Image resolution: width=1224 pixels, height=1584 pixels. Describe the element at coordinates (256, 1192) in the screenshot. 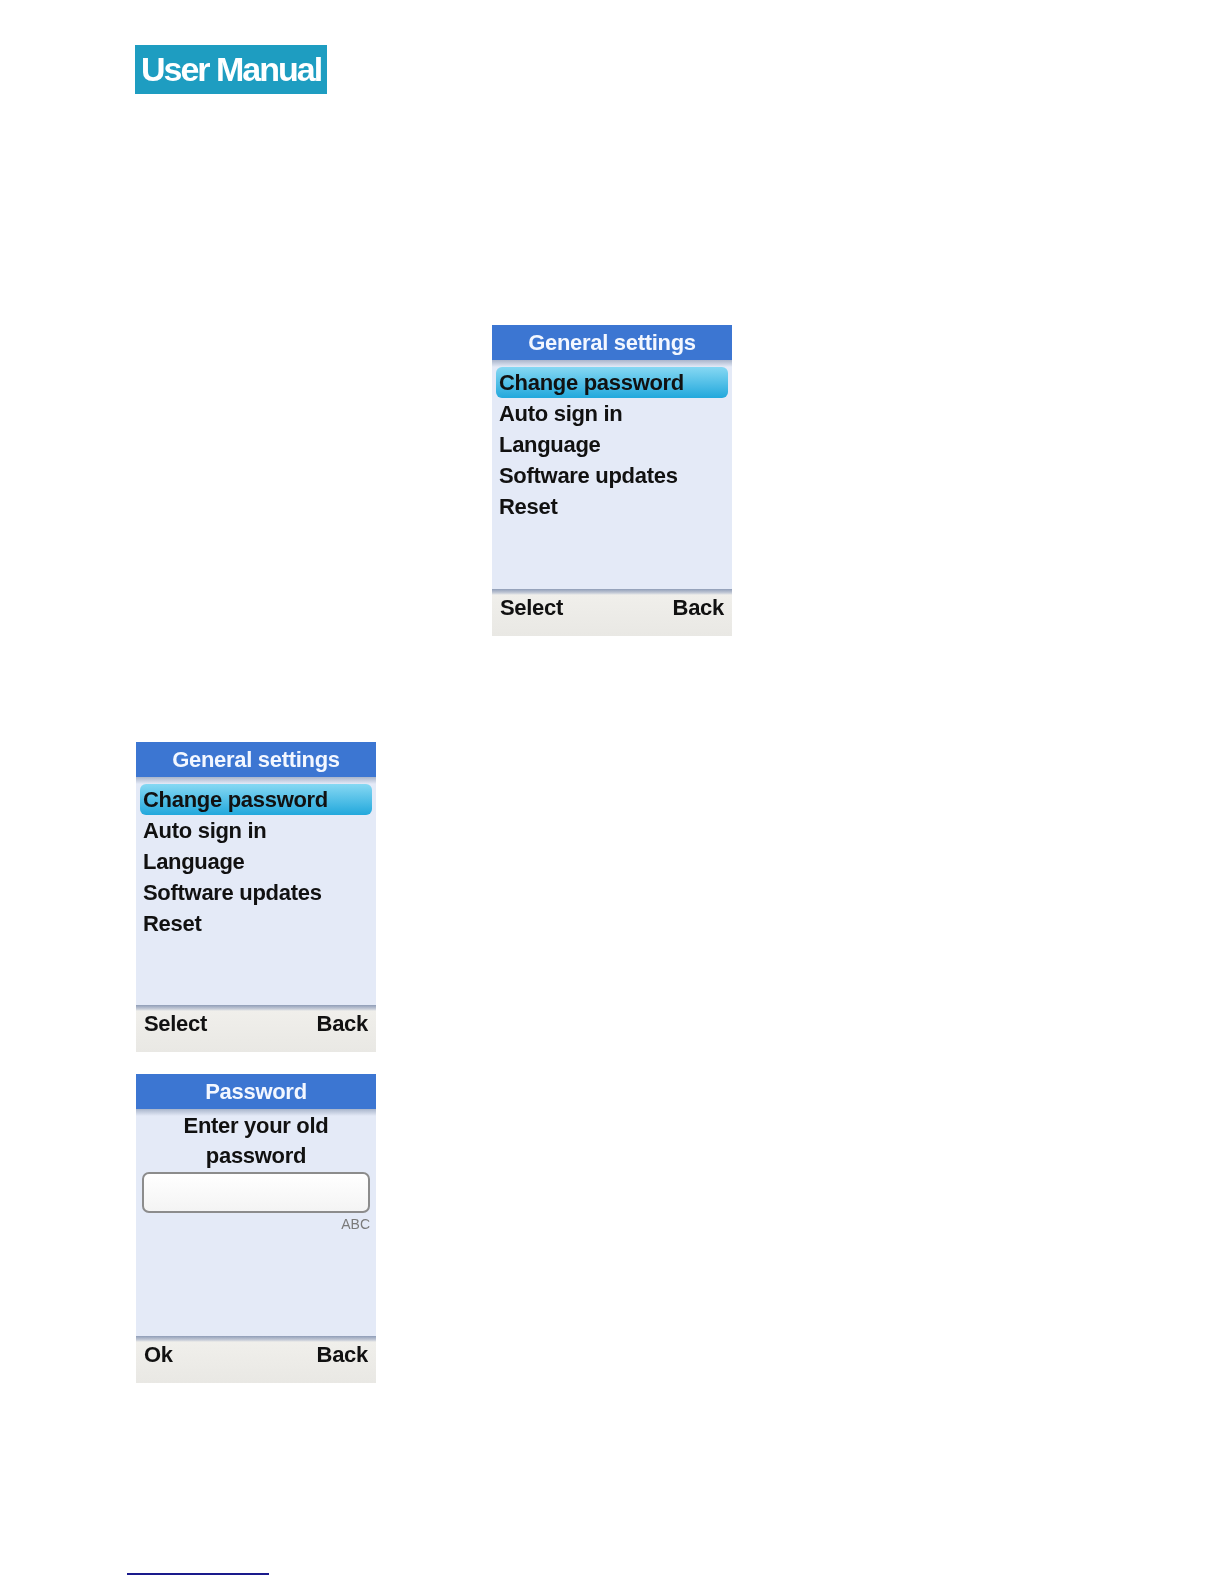

I see `input-field` at that location.